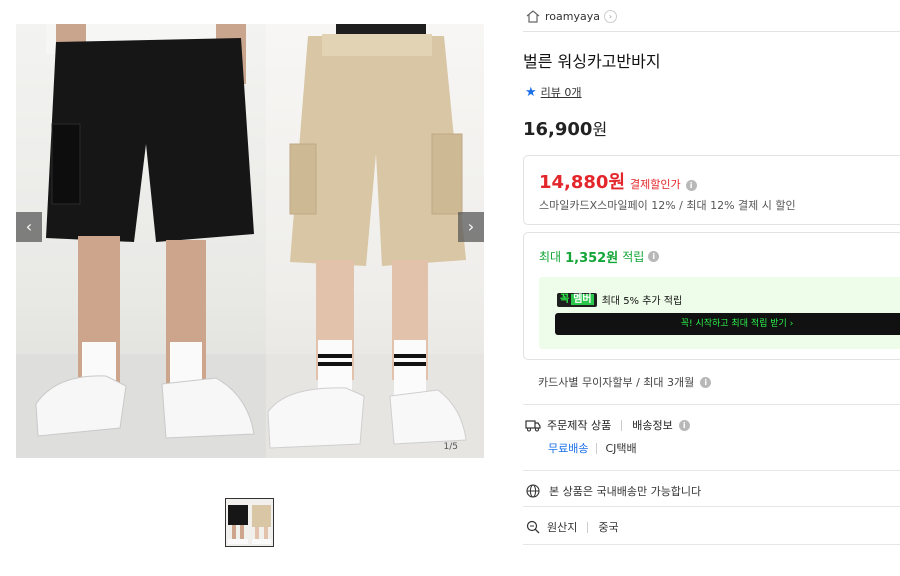 The height and width of the screenshot is (576, 900). I want to click on seller-link: roamyaya ›, so click(571, 16).